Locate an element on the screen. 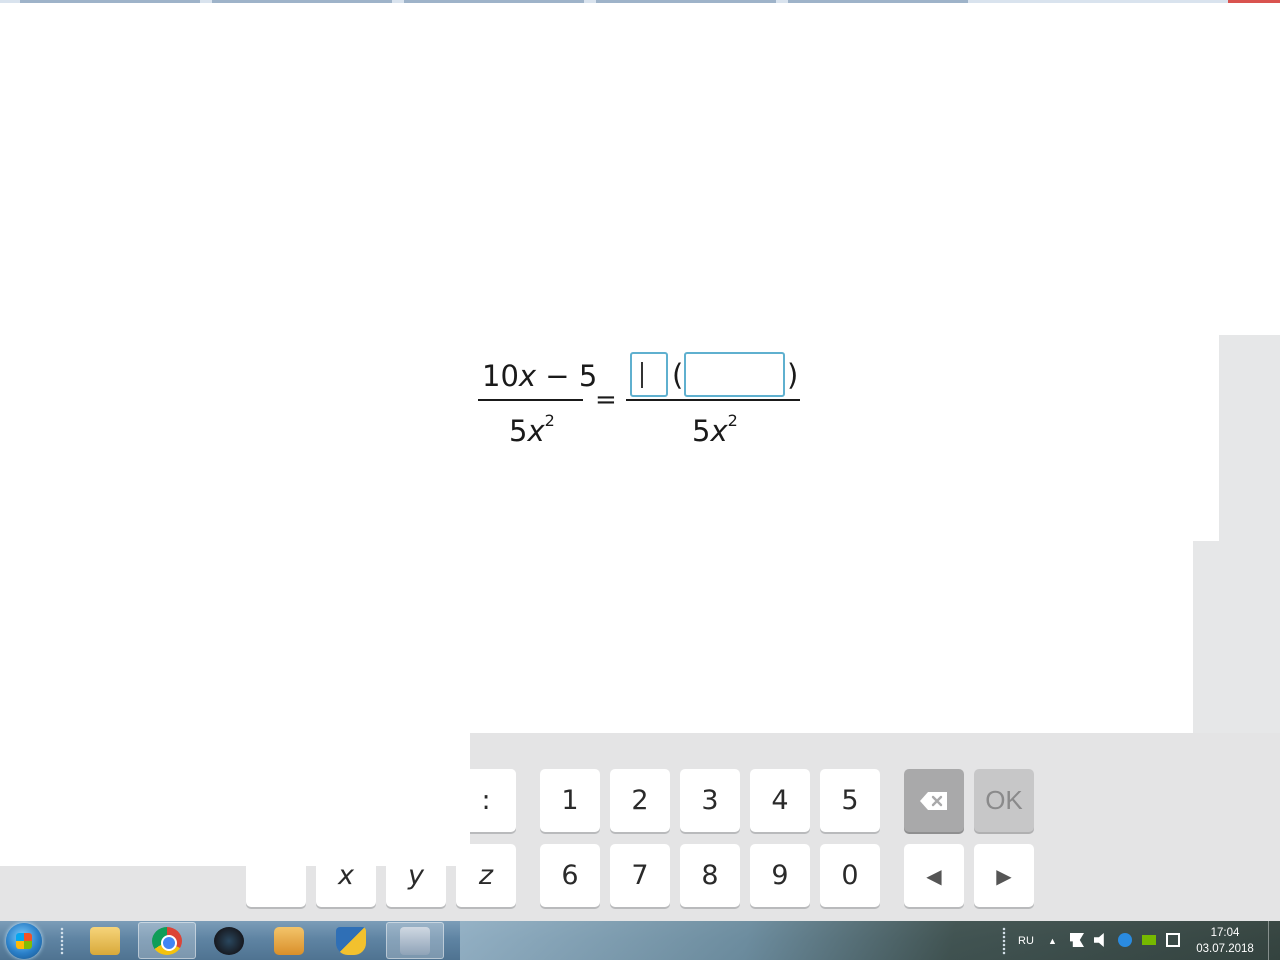 This screenshot has height=960, width=1280. start-orb-icon is located at coordinates (24, 941).